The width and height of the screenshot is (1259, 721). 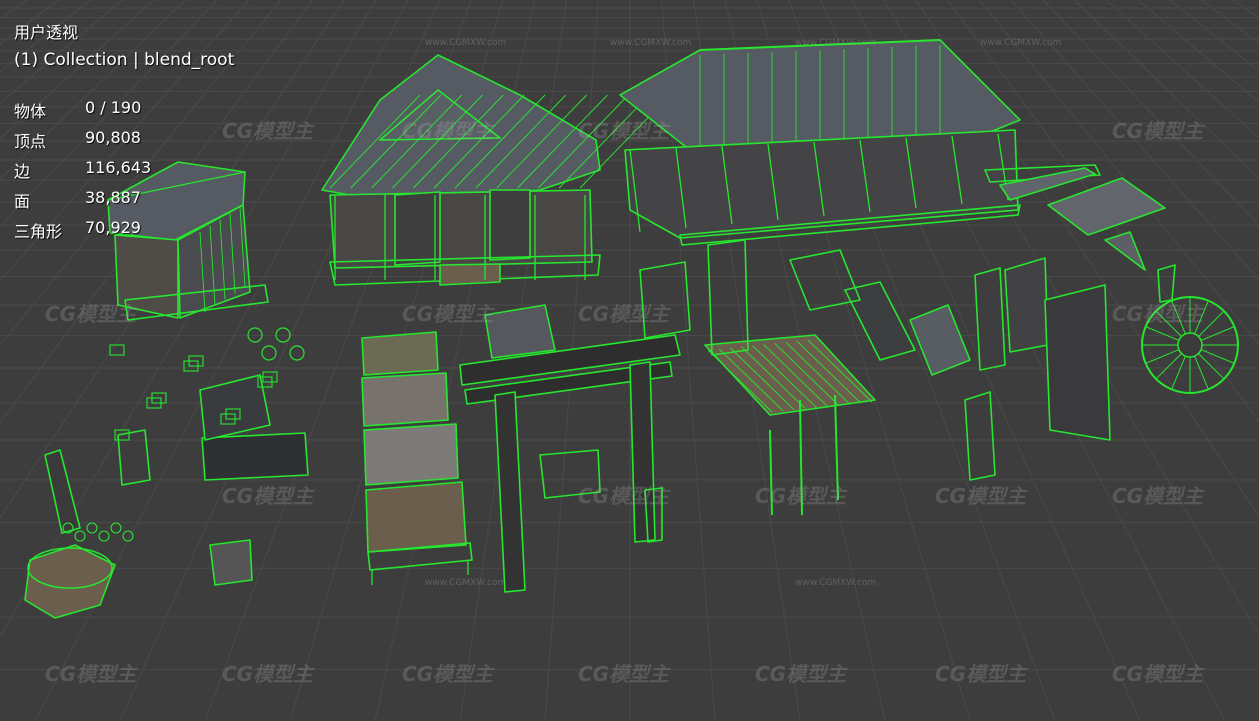 I want to click on prop-rock, so click(x=231, y=562).